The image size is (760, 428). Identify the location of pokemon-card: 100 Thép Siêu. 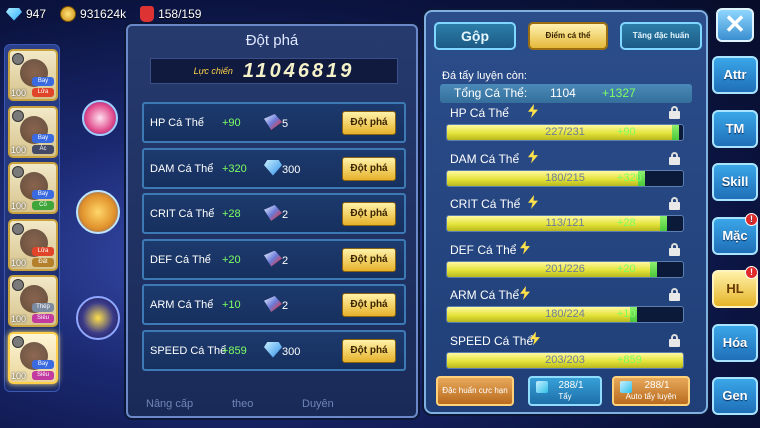
(33, 301).